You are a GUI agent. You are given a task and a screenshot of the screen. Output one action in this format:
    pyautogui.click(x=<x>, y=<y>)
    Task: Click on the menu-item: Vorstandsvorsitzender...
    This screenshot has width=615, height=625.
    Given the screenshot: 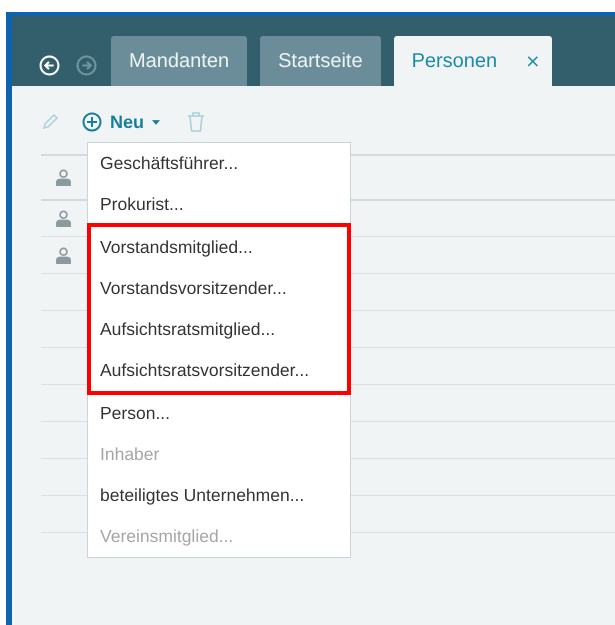 What is the action you would take?
    pyautogui.click(x=219, y=288)
    